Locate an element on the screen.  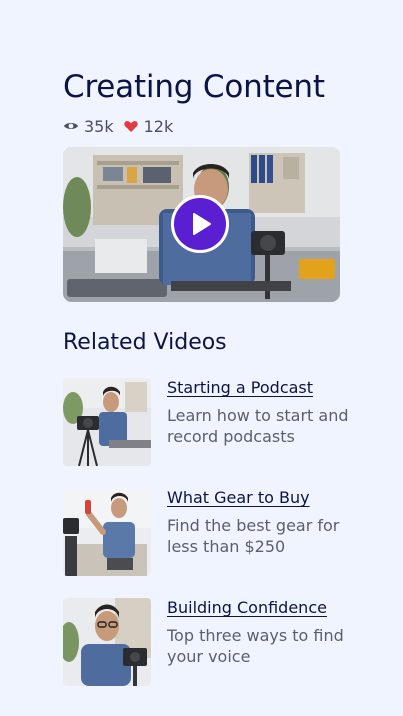
video-title-link: What Gear to Buy is located at coordinates (265, 498).